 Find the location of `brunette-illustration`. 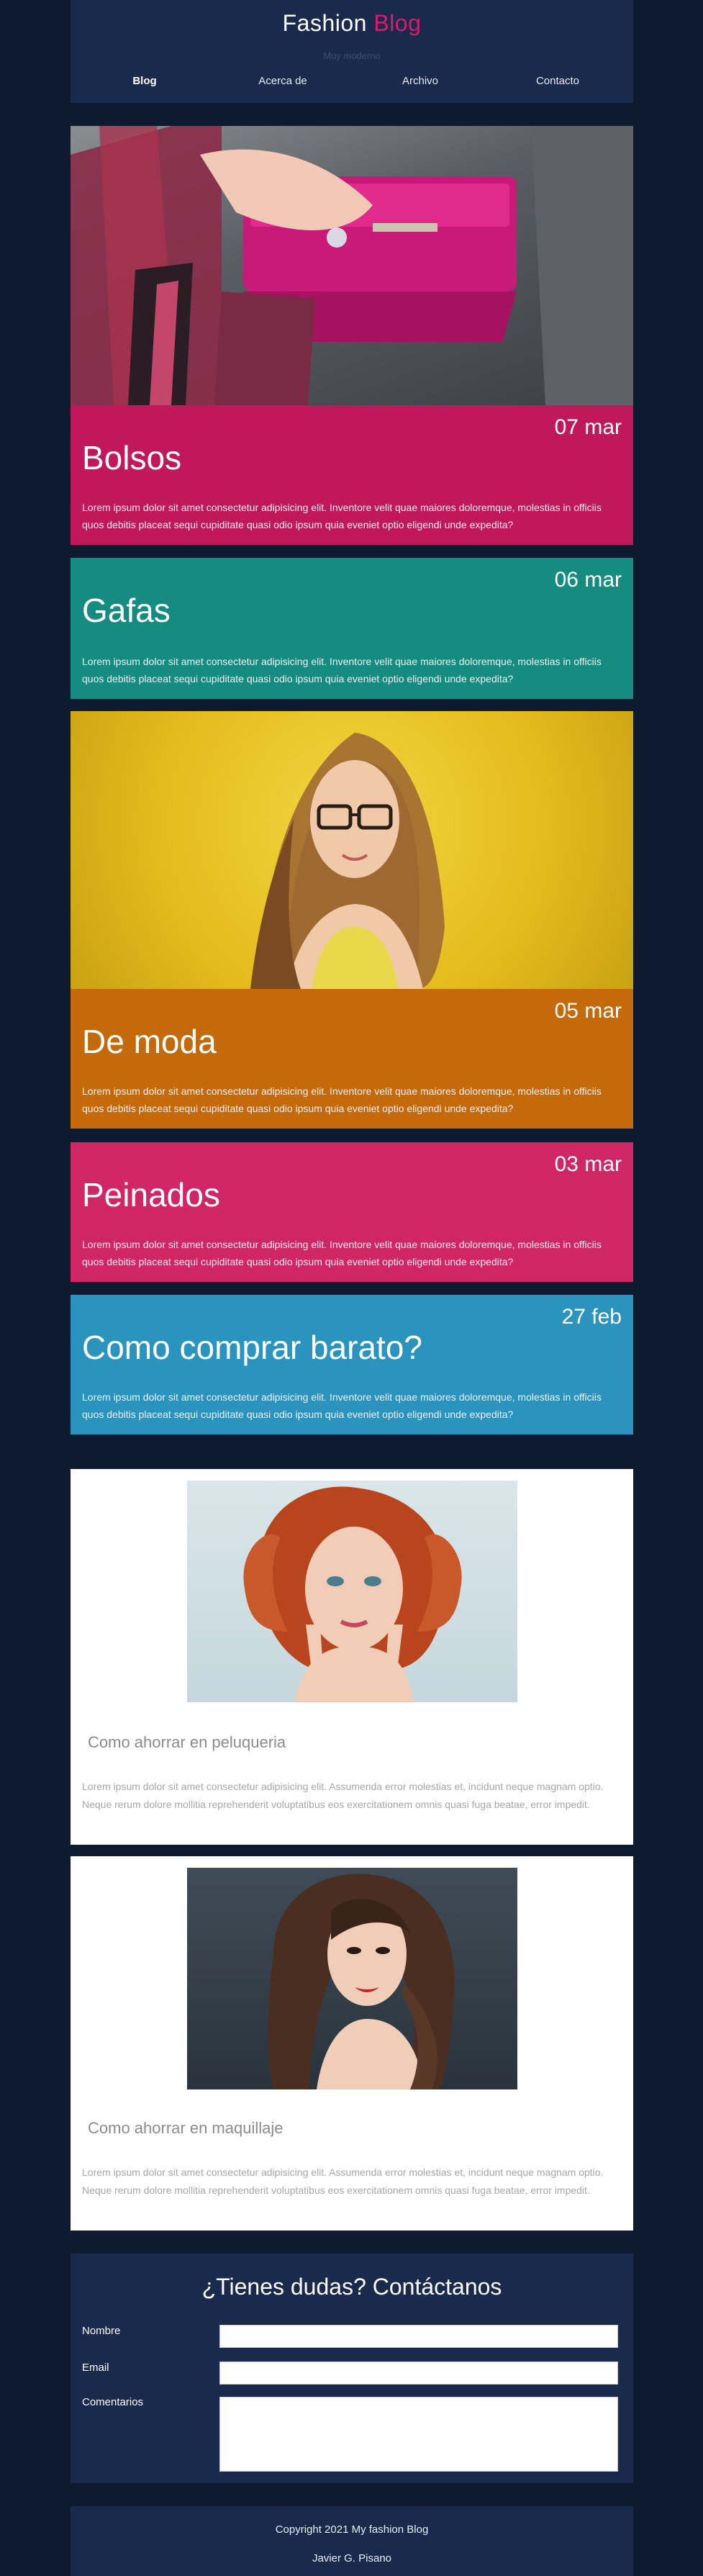

brunette-illustration is located at coordinates (361, 1981).